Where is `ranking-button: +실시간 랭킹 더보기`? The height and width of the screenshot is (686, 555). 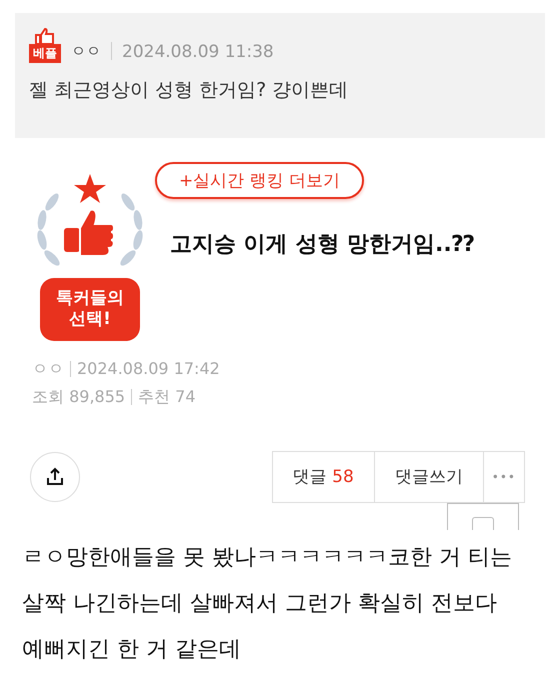
ranking-button: +실시간 랭킹 더보기 is located at coordinates (259, 180).